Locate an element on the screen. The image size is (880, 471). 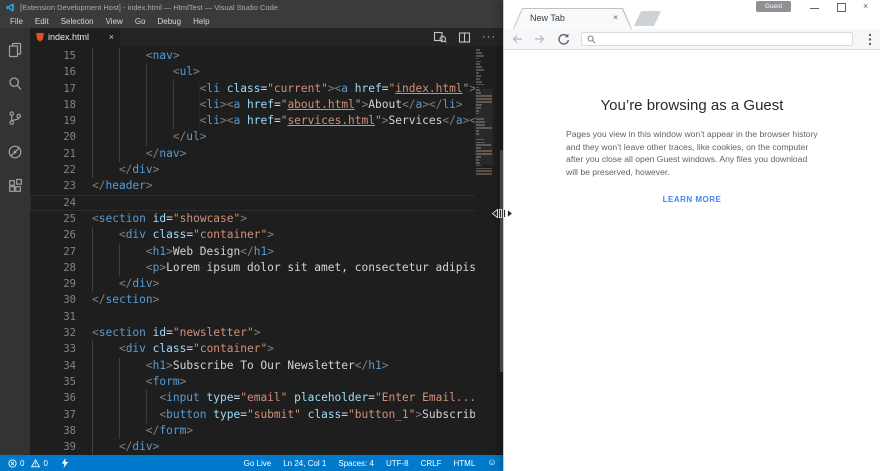
editor-actions: ··· is located at coordinates (469, 37).